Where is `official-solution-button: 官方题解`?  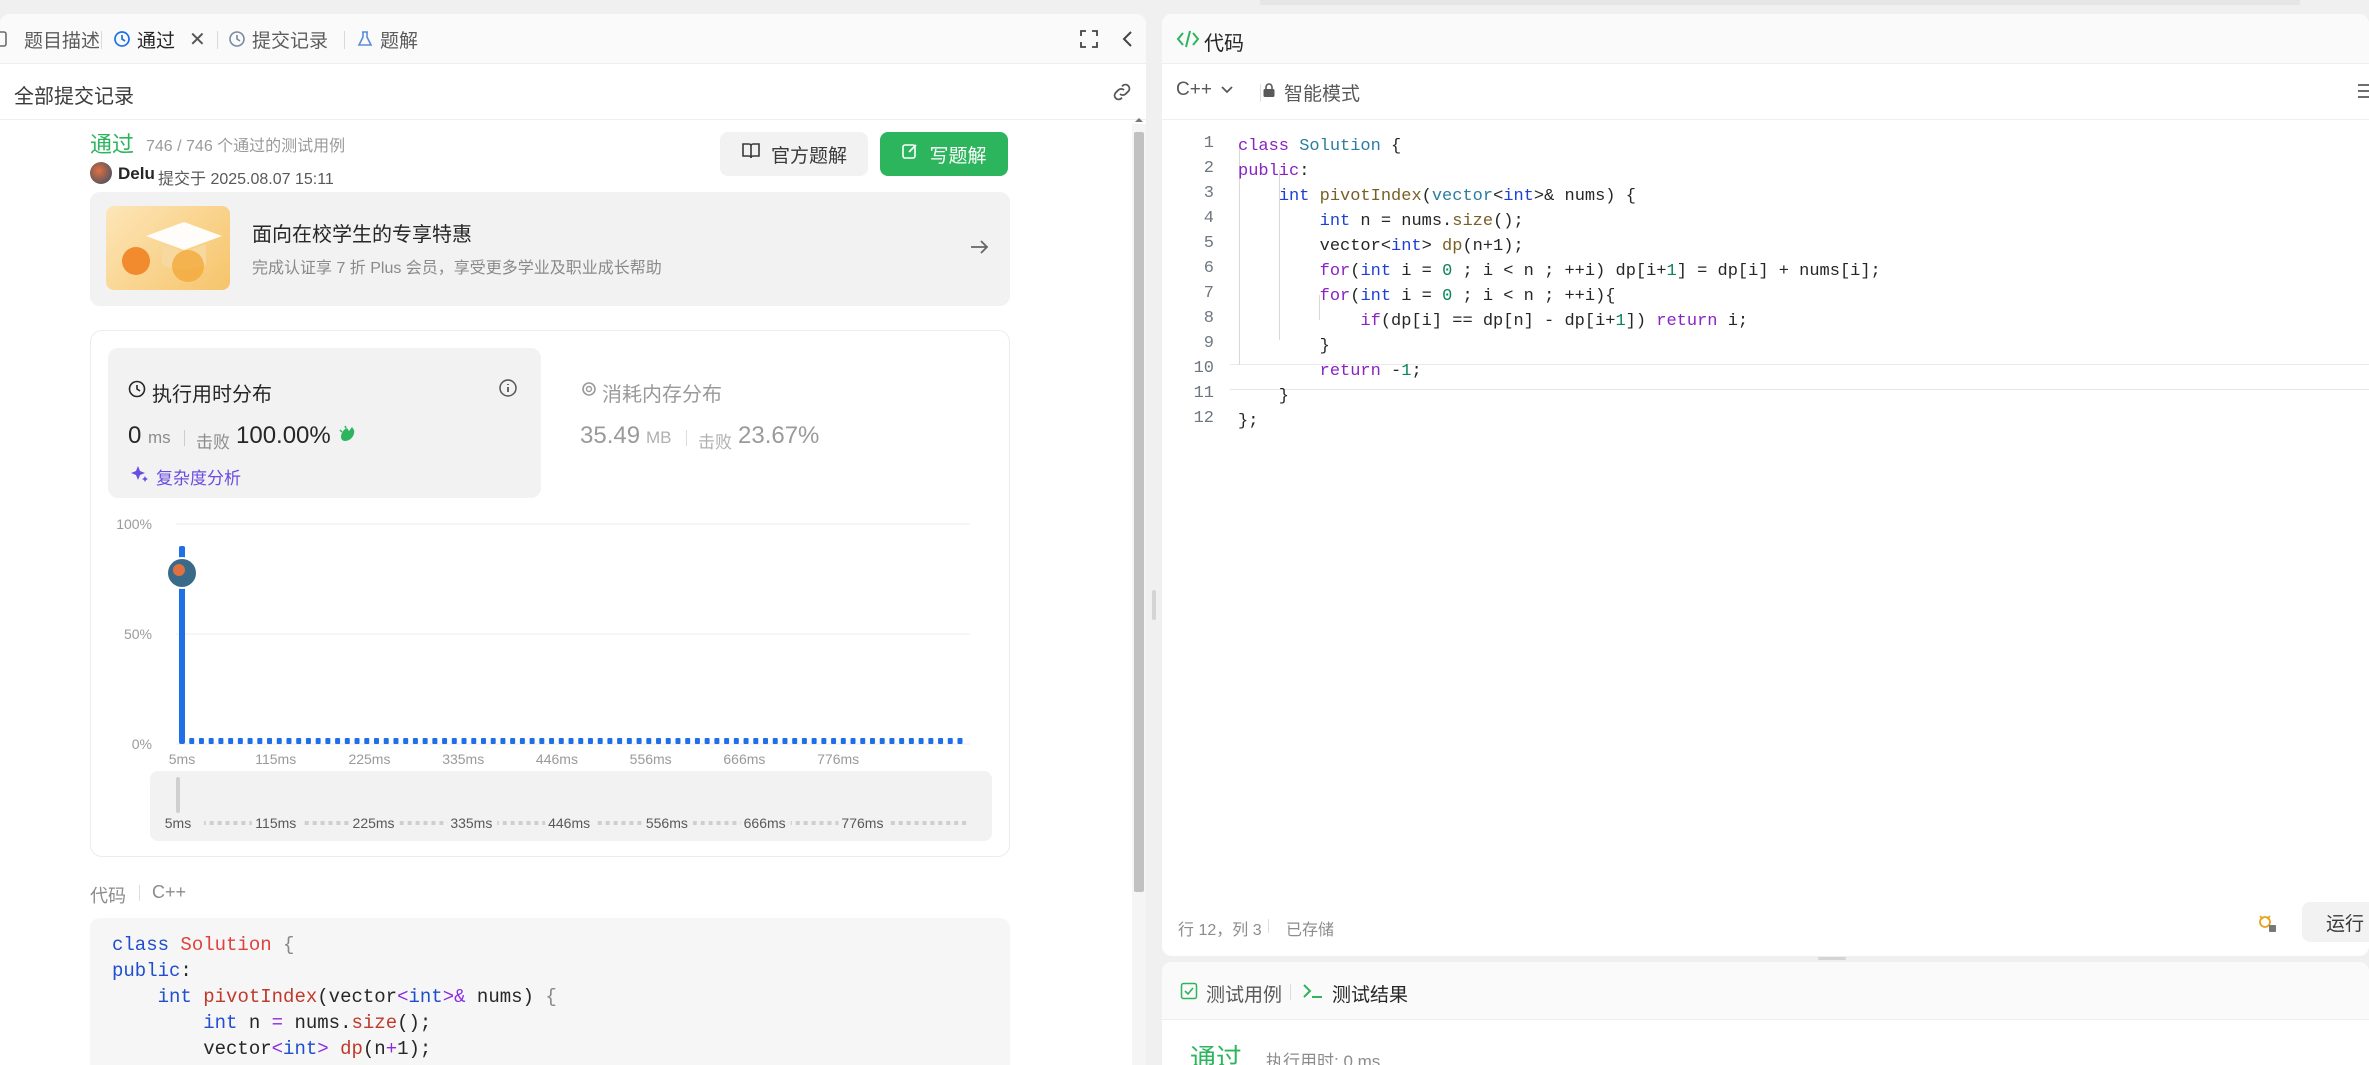 official-solution-button: 官方题解 is located at coordinates (794, 154).